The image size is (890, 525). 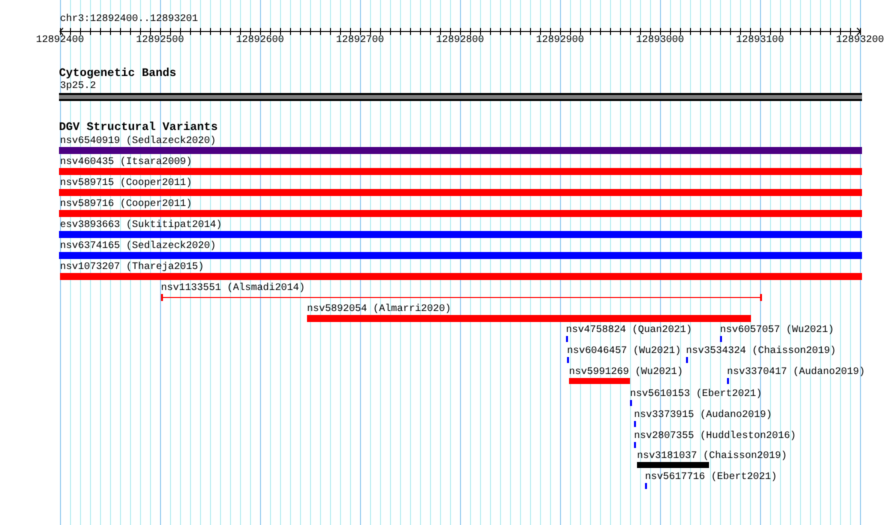 What do you see at coordinates (138, 246) in the screenshot?
I see `feature-label: nsv6374165 (Sedlazeck2020)` at bounding box center [138, 246].